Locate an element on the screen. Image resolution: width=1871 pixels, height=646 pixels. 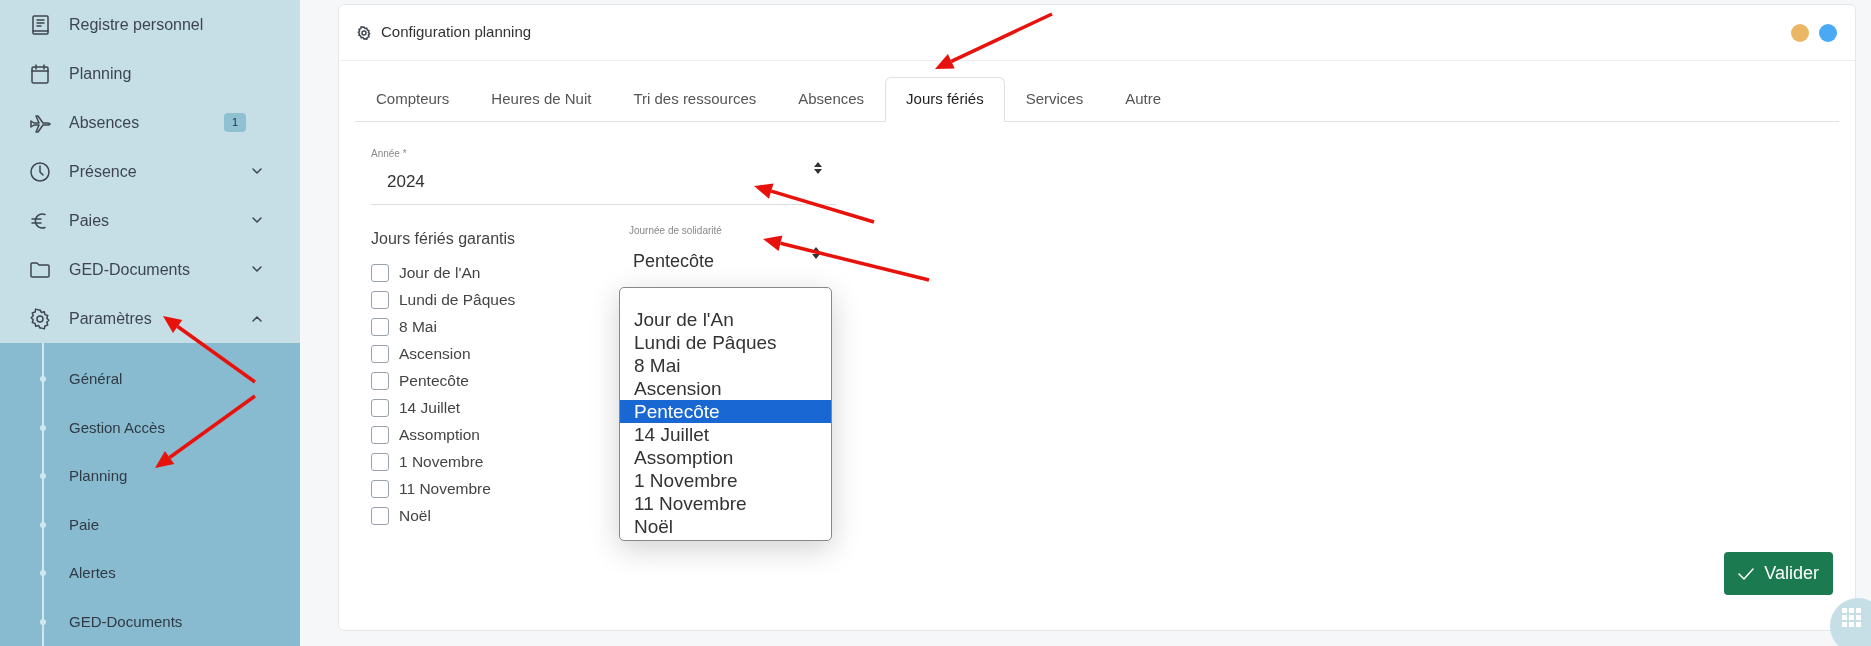
sidebar-item: Planning is located at coordinates (150, 73).